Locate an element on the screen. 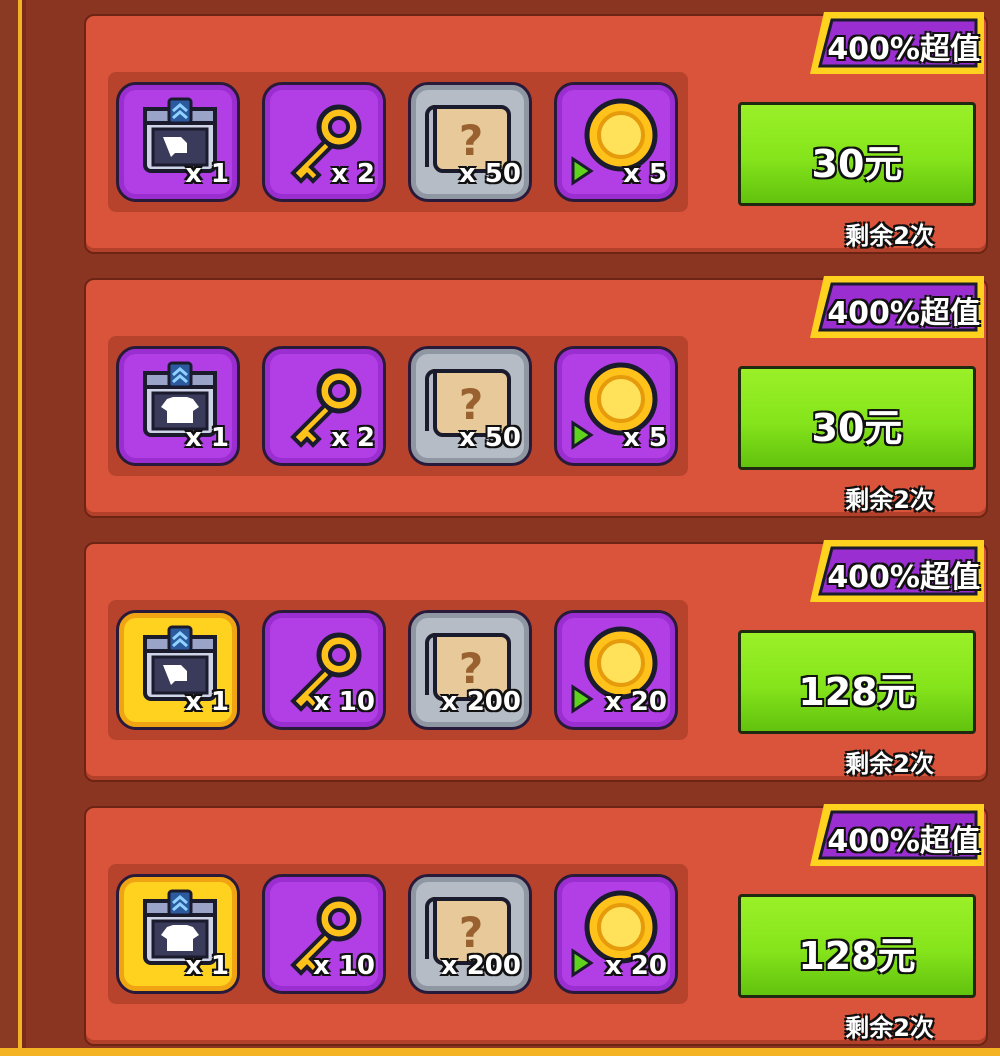 The width and height of the screenshot is (1000, 1056). gold-frame-left is located at coordinates (11, 528).